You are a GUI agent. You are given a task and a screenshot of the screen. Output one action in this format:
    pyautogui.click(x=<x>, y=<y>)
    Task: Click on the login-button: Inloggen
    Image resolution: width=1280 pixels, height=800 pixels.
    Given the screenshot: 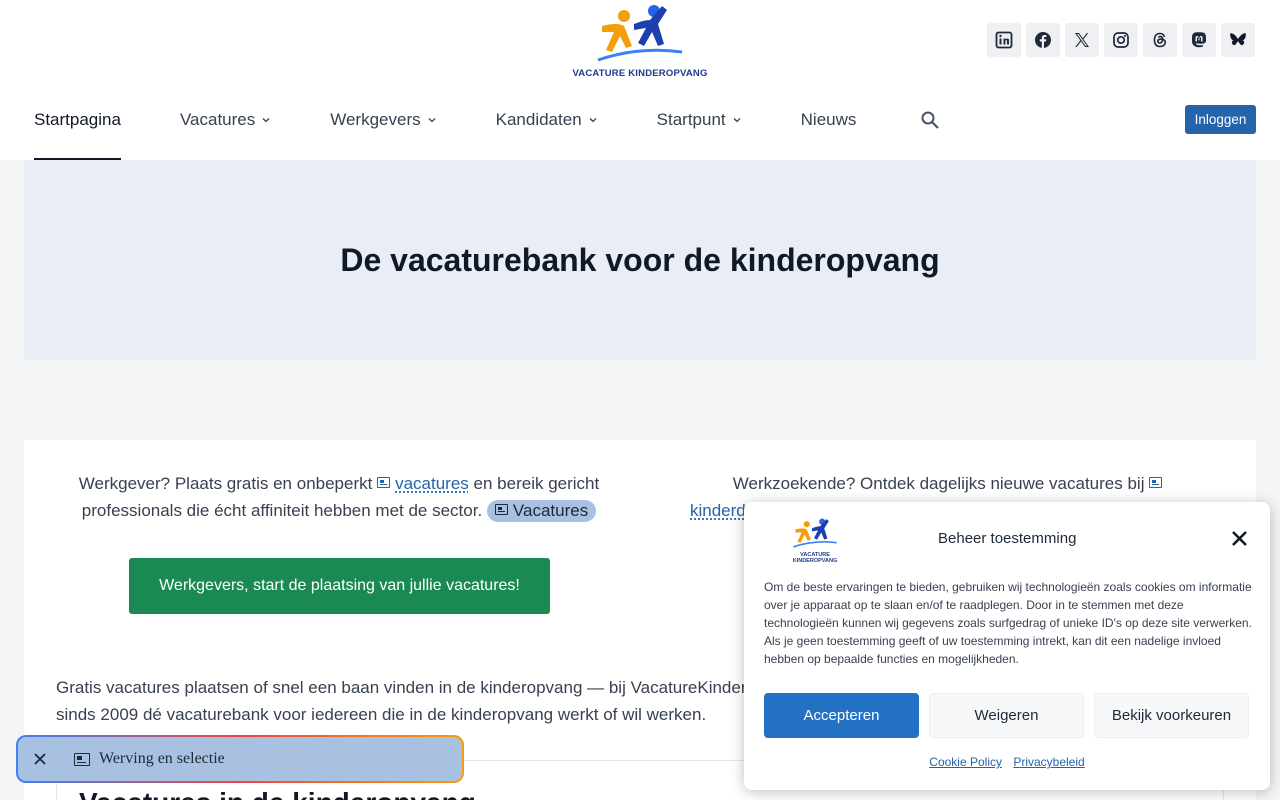 What is the action you would take?
    pyautogui.click(x=1220, y=119)
    